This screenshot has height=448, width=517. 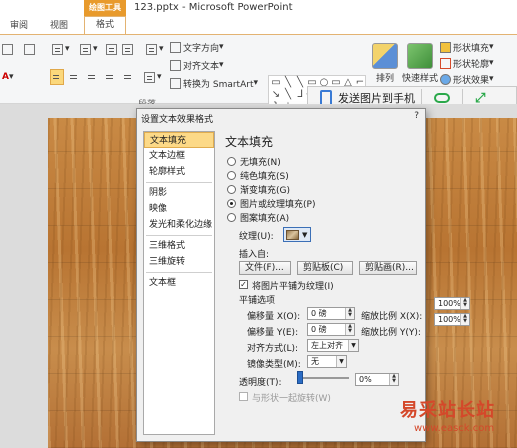 What do you see at coordinates (61, 49) in the screenshot?
I see `bullets-icon: ▾` at bounding box center [61, 49].